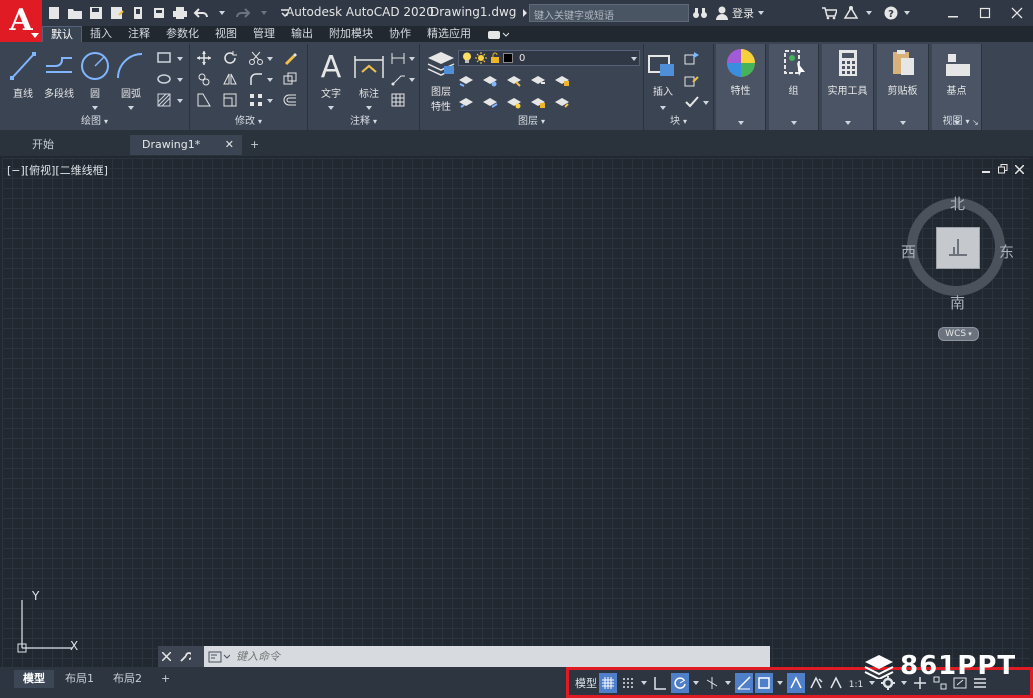 The width and height of the screenshot is (1033, 698). Describe the element at coordinates (660, 683) in the screenshot. I see `ortho-icon` at that location.